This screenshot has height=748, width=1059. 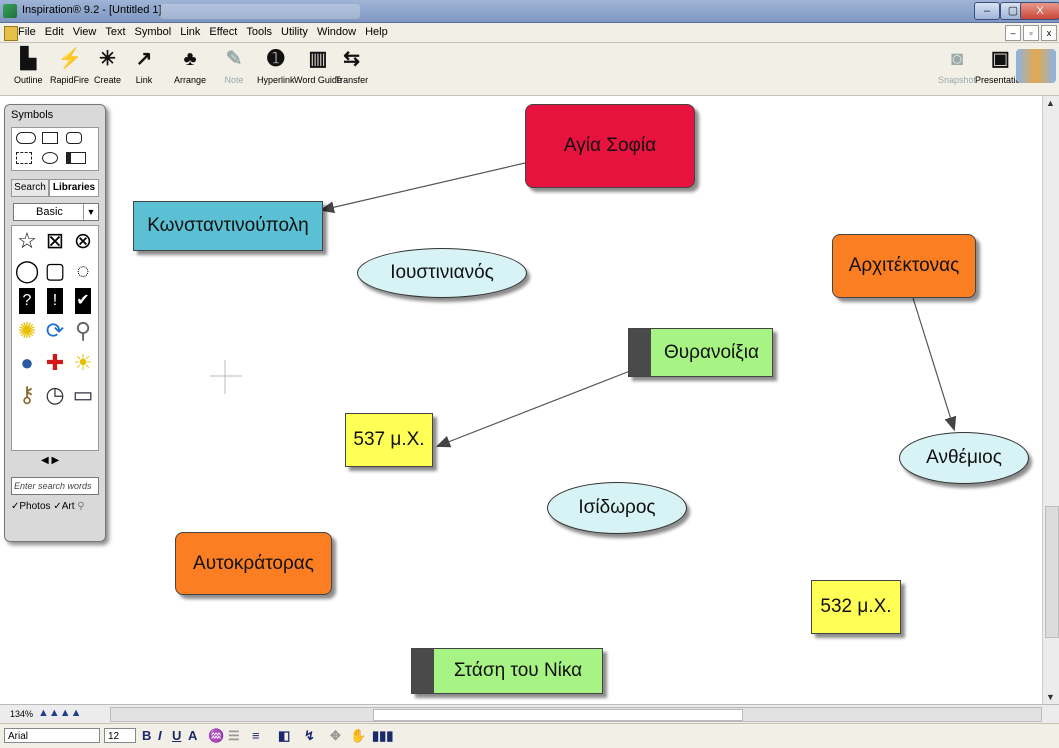 What do you see at coordinates (50, 460) in the screenshot?
I see `library-pager: ◀ ▶` at bounding box center [50, 460].